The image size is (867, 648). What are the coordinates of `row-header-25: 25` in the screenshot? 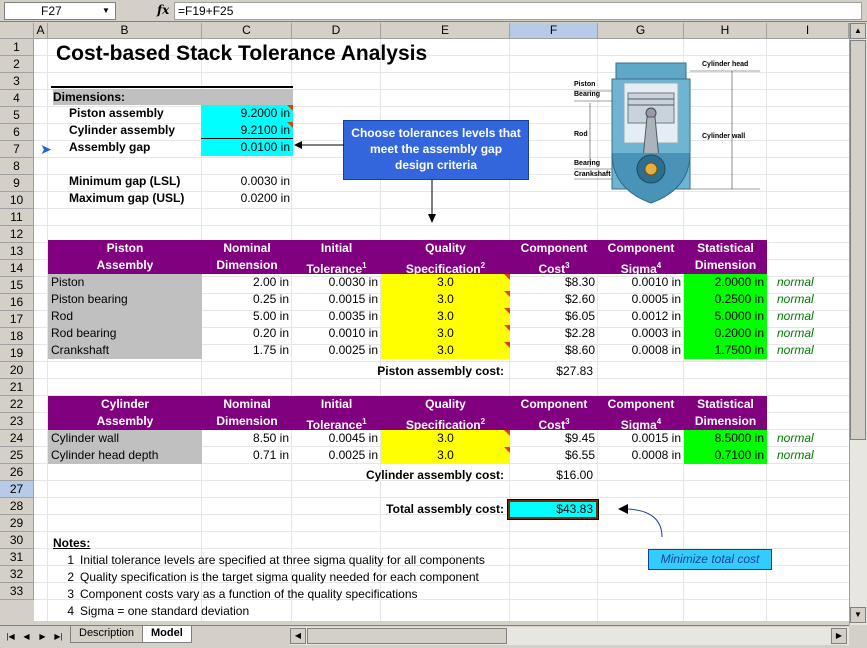 It's located at (17, 455).